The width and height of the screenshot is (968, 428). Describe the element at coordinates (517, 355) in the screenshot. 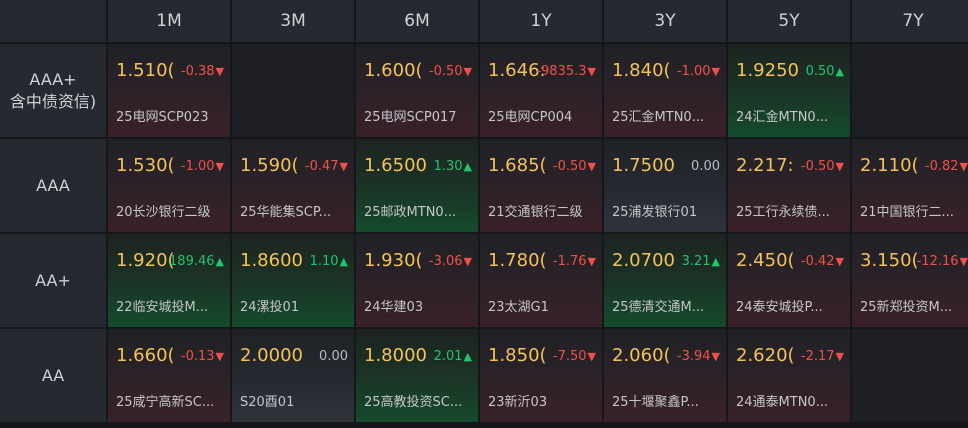

I see `yield-value: 1.850(` at that location.